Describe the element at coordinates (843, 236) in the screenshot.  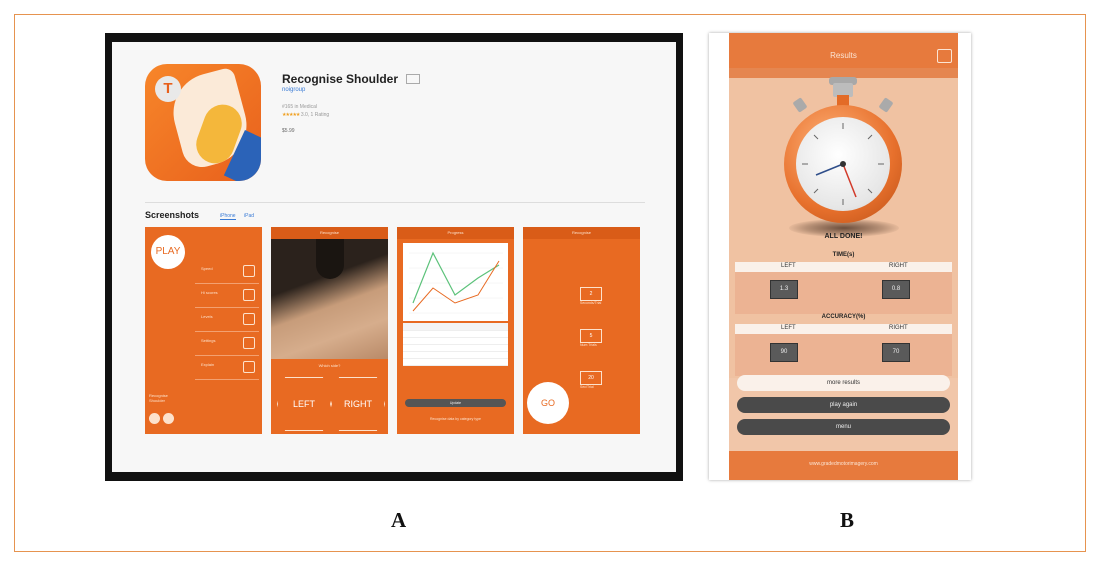
I see `all-done-text: ALL DONE!` at that location.